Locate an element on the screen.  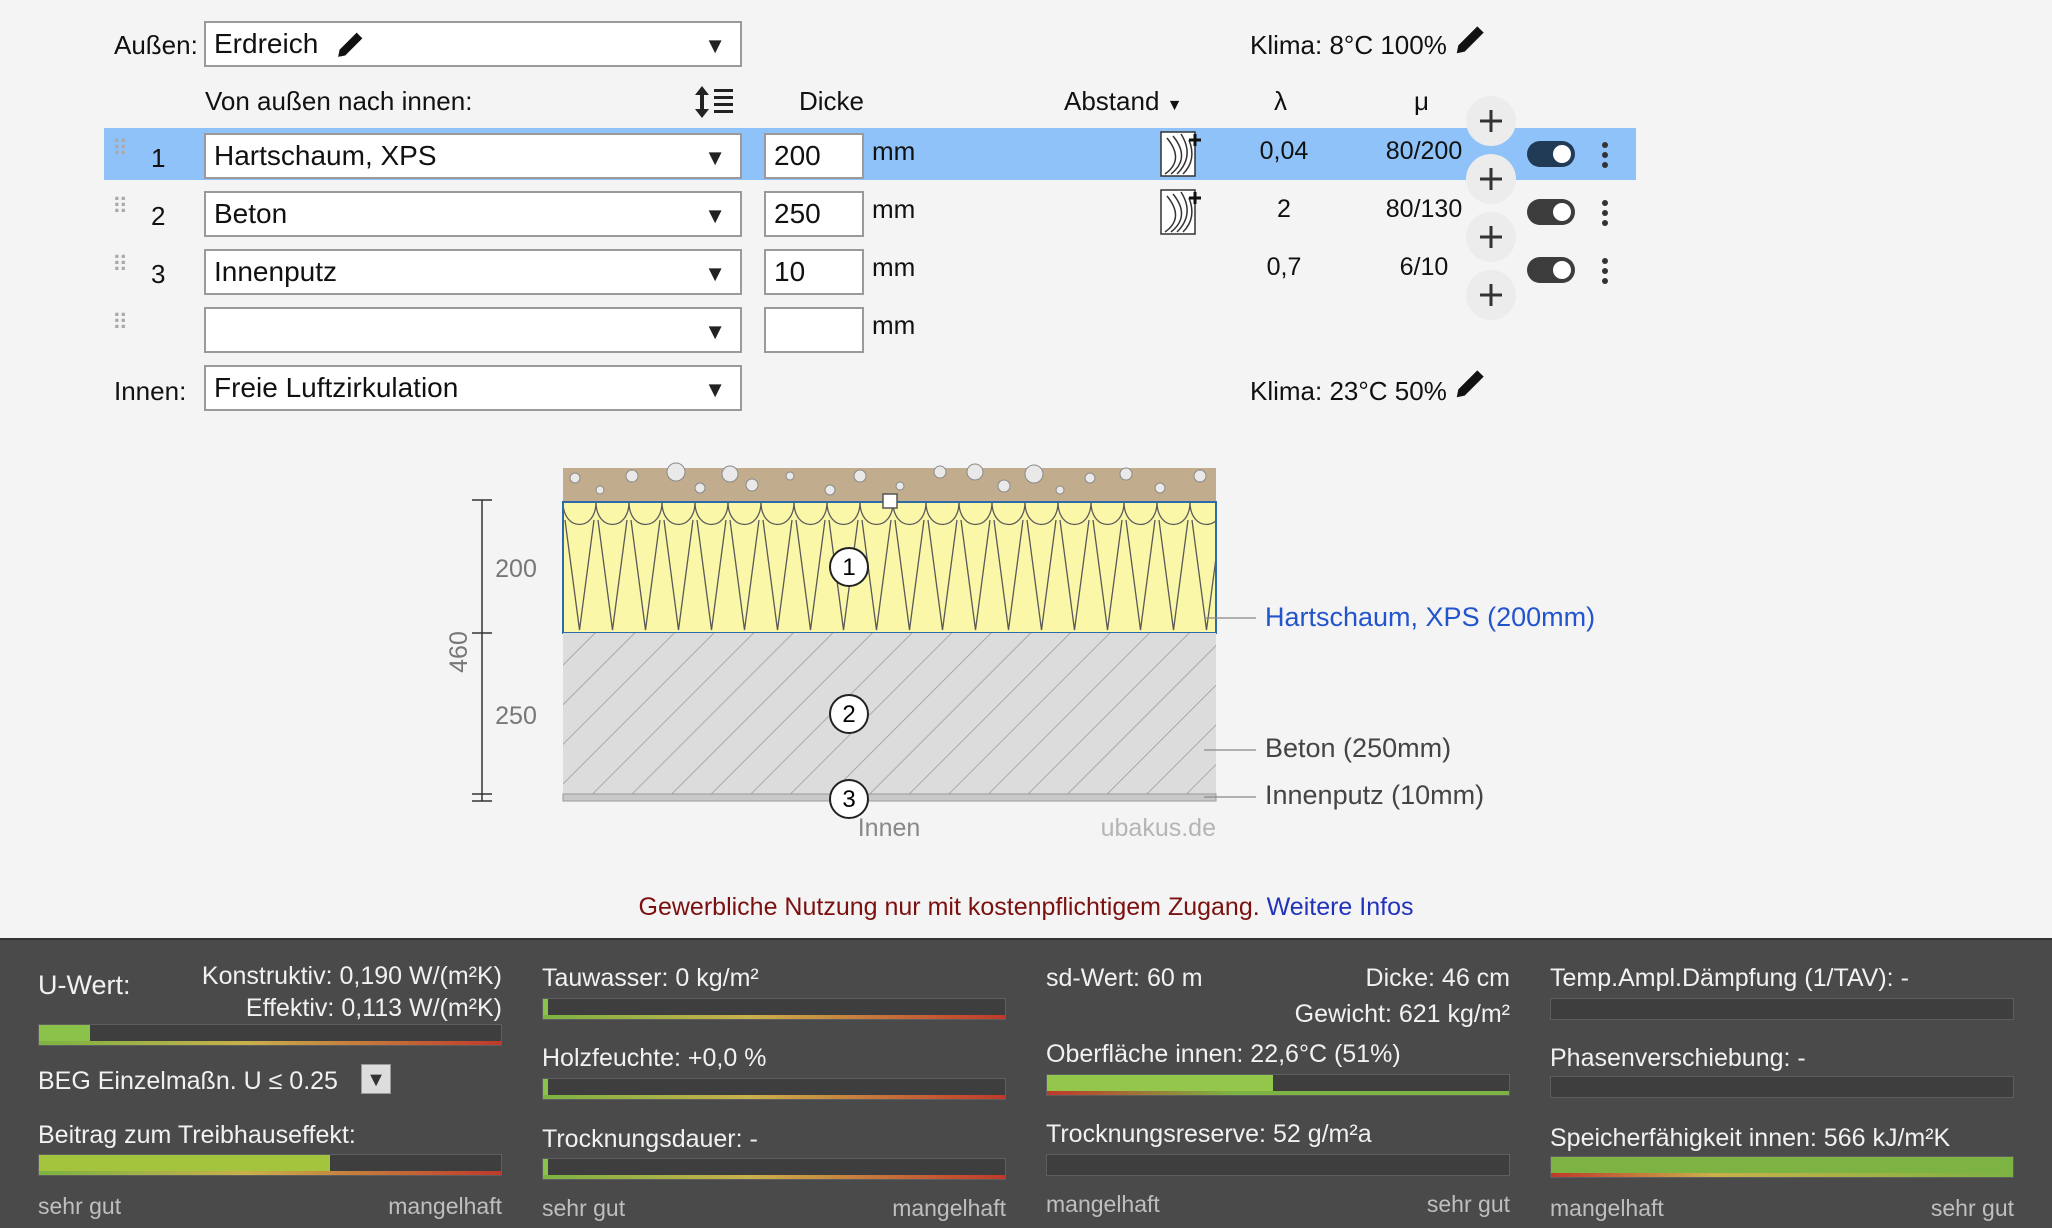
tav-bar is located at coordinates (1782, 1009).